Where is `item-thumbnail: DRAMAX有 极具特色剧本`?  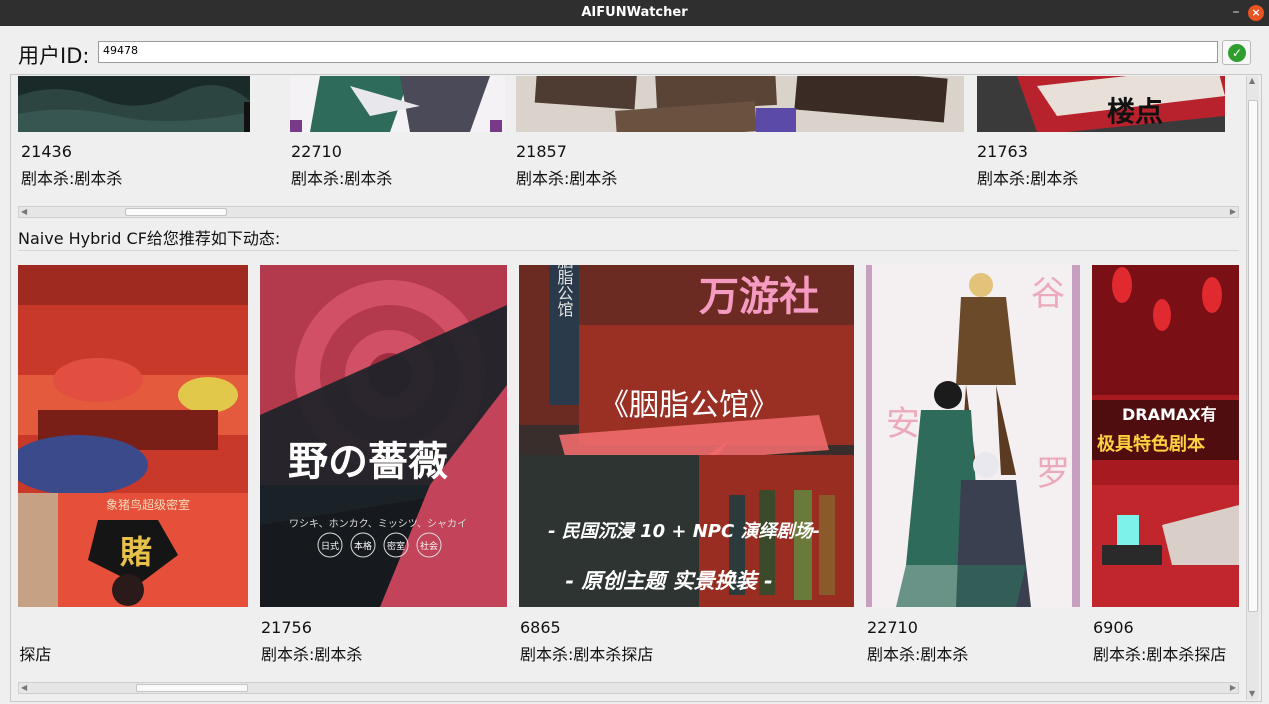 item-thumbnail: DRAMAX有 极具特色剧本 is located at coordinates (1165, 436).